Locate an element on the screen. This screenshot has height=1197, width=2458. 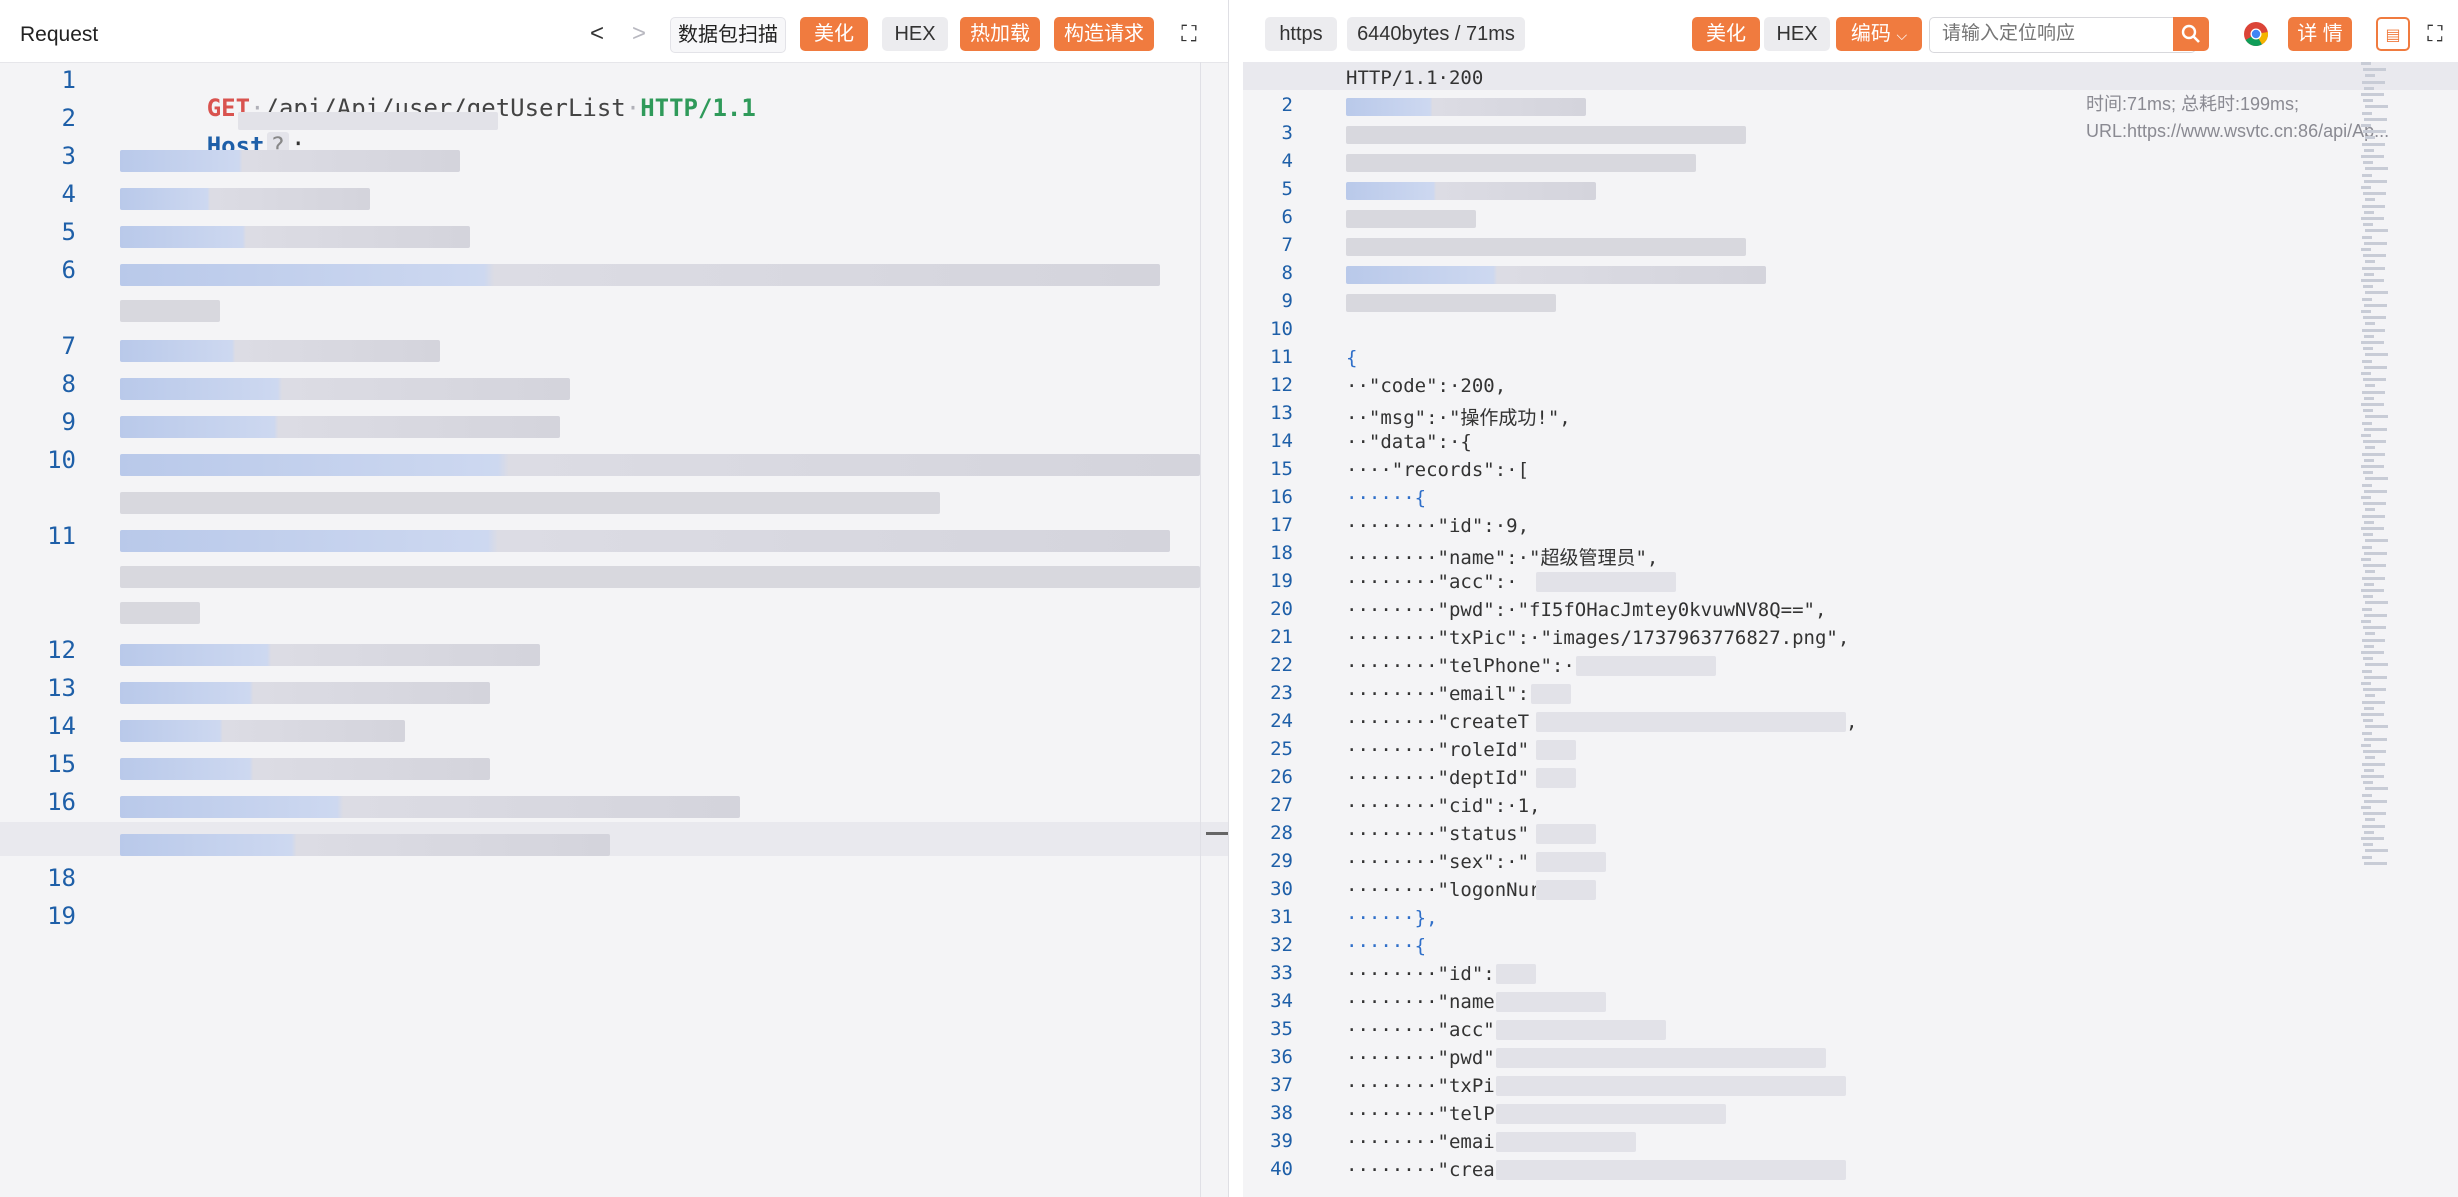
line-number: 38 is located at coordinates (1281, 1113).